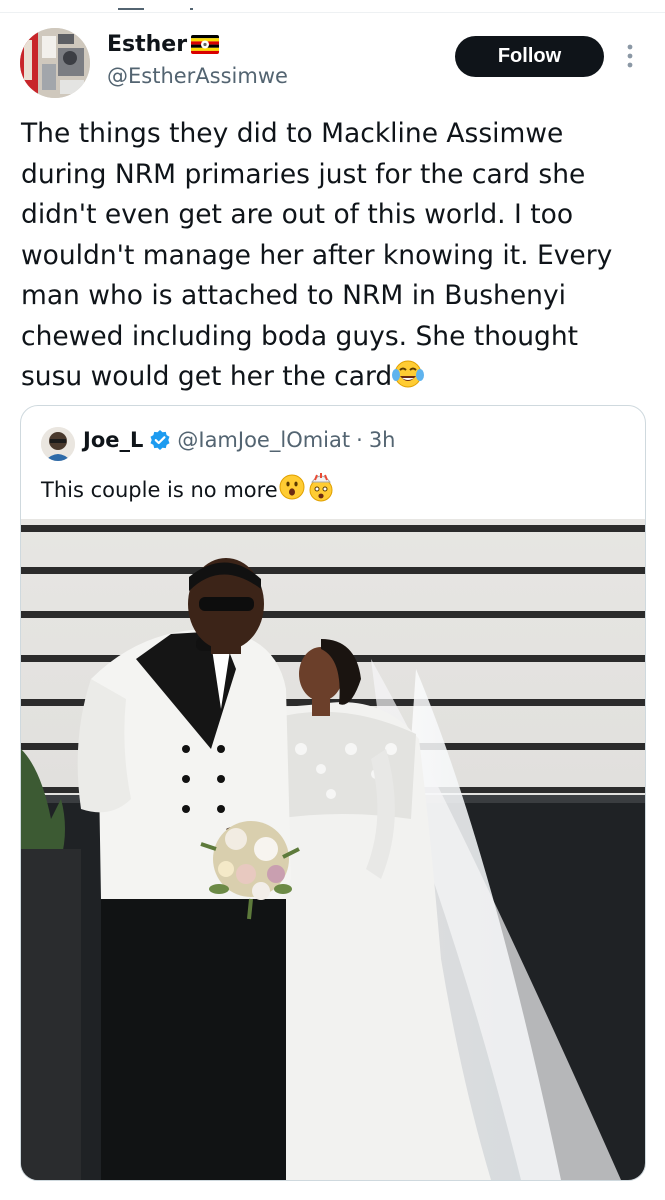  I want to click on face-with-tears-of-joy-icon, so click(408, 380).